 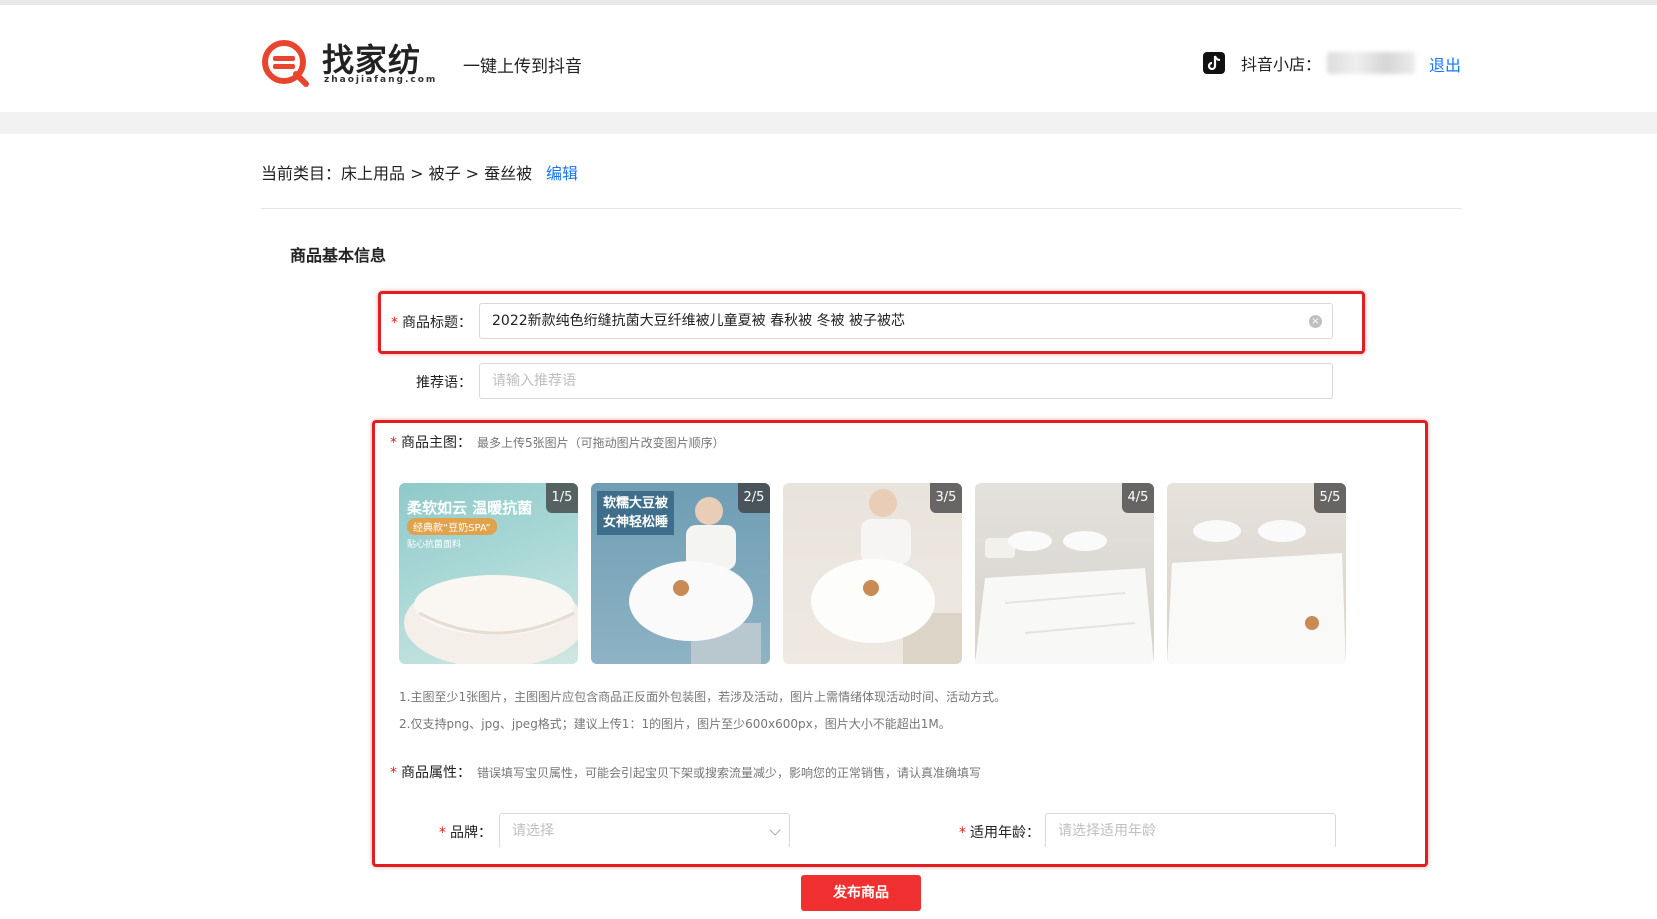 What do you see at coordinates (1281, 64) in the screenshot?
I see `shop-label: 抖音小店：` at bounding box center [1281, 64].